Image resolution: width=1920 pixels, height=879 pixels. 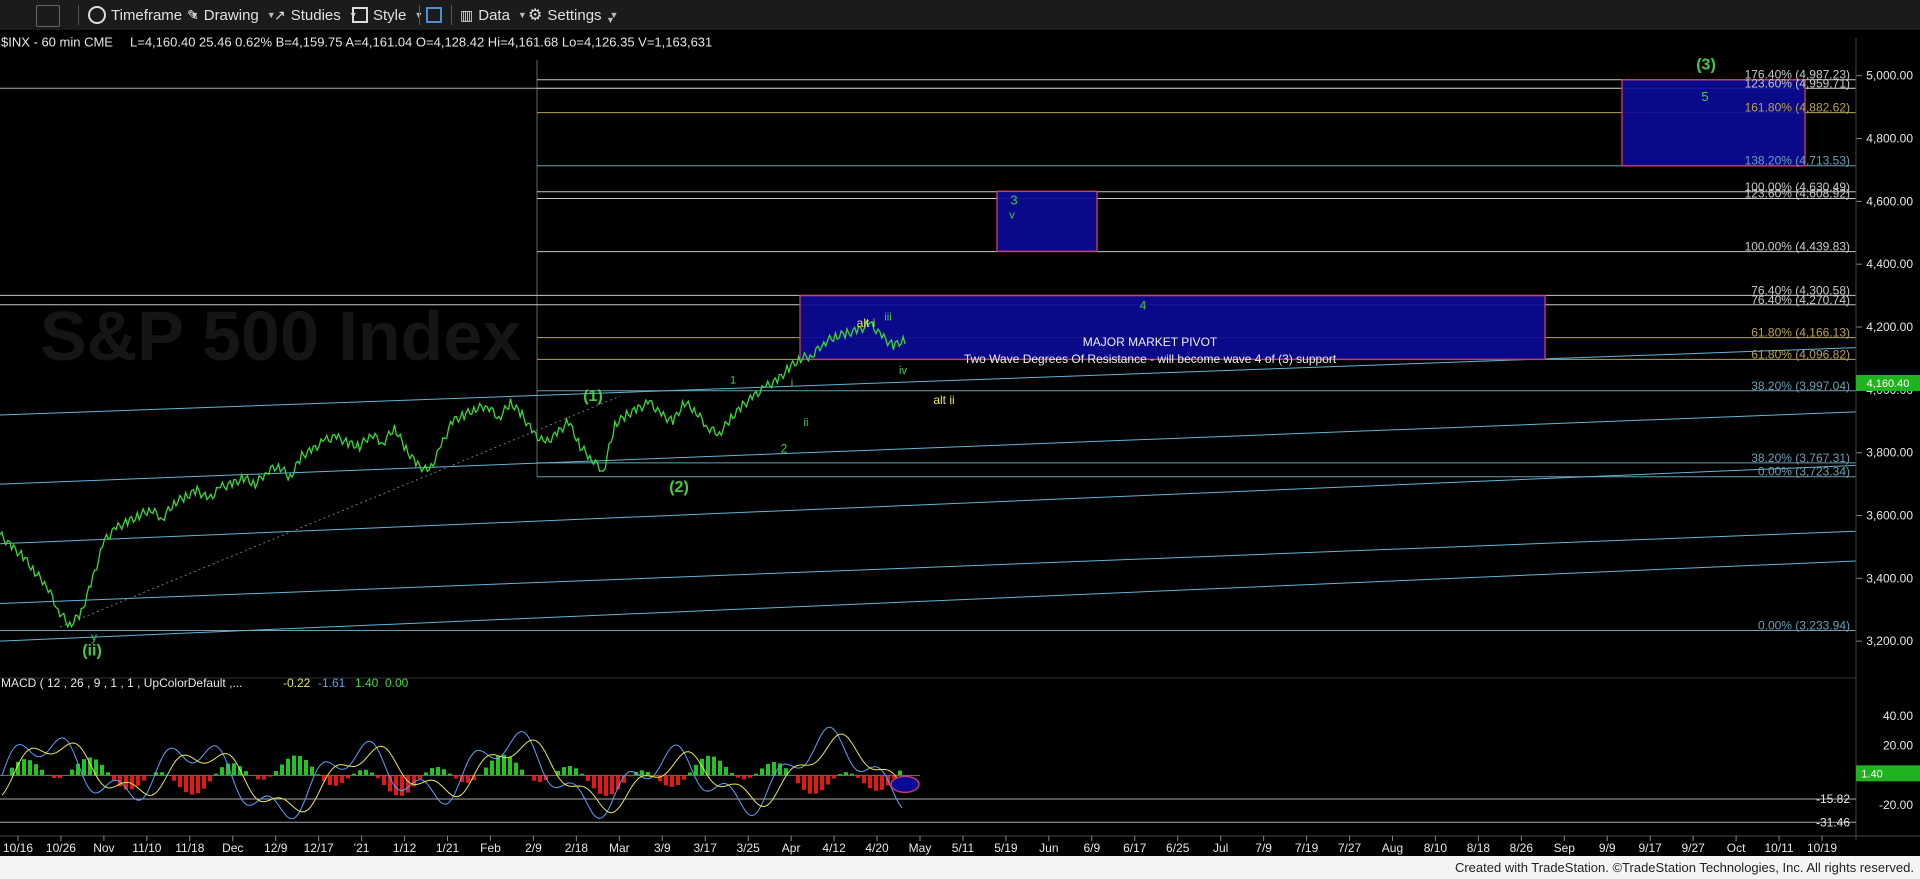 I want to click on wave-label-7: iv, so click(x=903, y=371).